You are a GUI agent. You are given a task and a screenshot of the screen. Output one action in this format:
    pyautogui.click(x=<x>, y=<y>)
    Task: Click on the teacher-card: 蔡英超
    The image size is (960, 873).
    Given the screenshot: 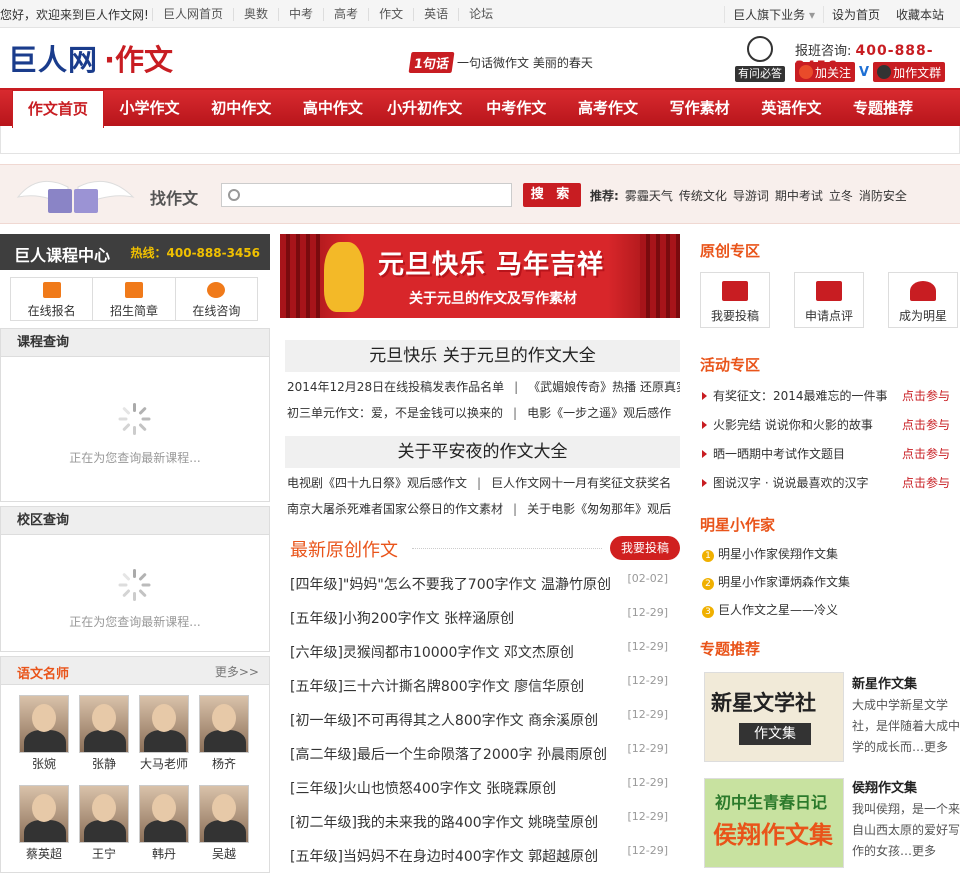 What is the action you would take?
    pyautogui.click(x=44, y=823)
    